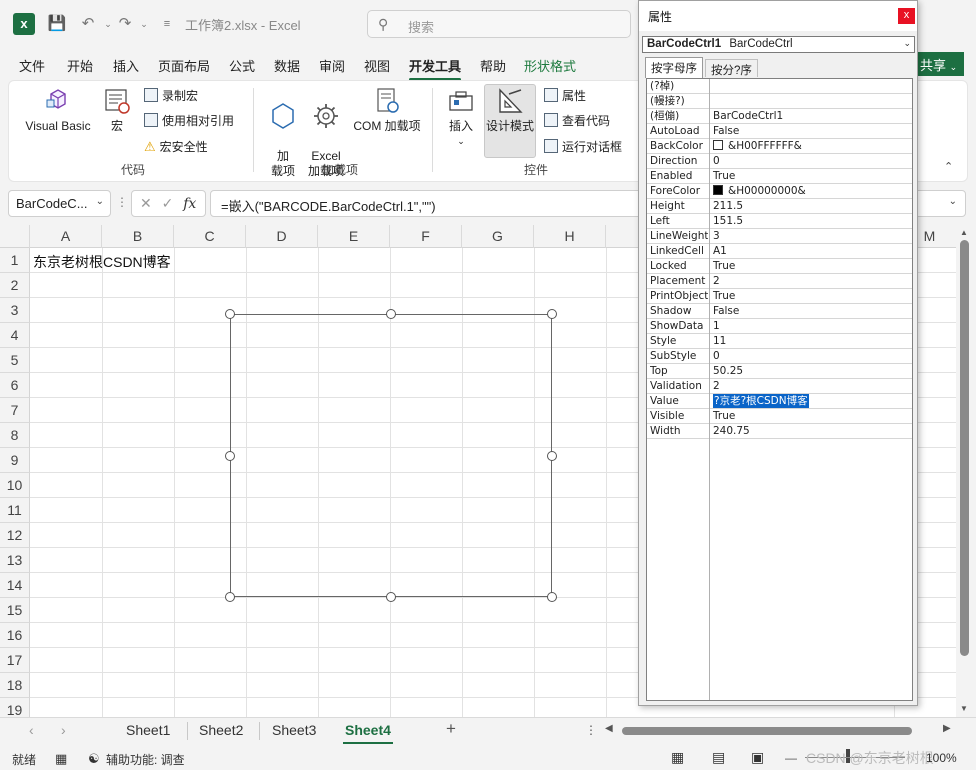  I want to click on row-header: 7, so click(15, 410).